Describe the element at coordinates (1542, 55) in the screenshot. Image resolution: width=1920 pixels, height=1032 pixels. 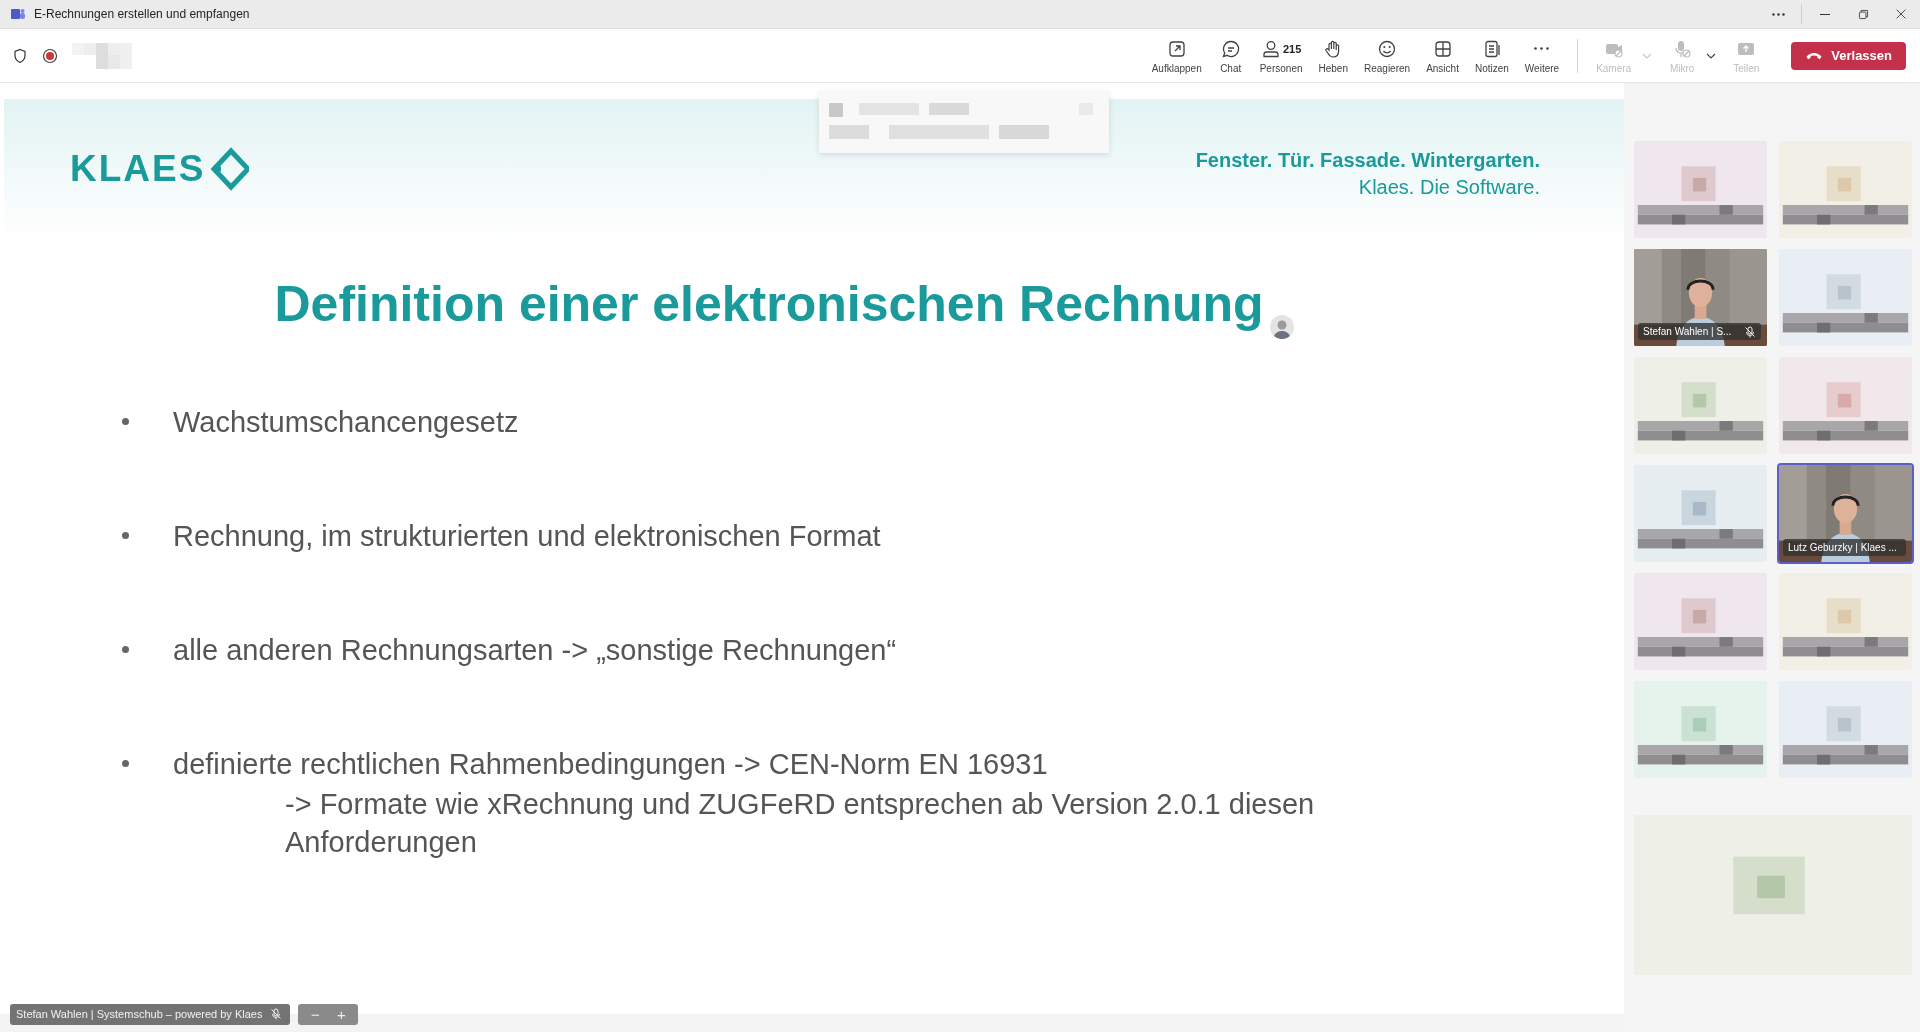
I see `toolbar-button: Weitere` at that location.